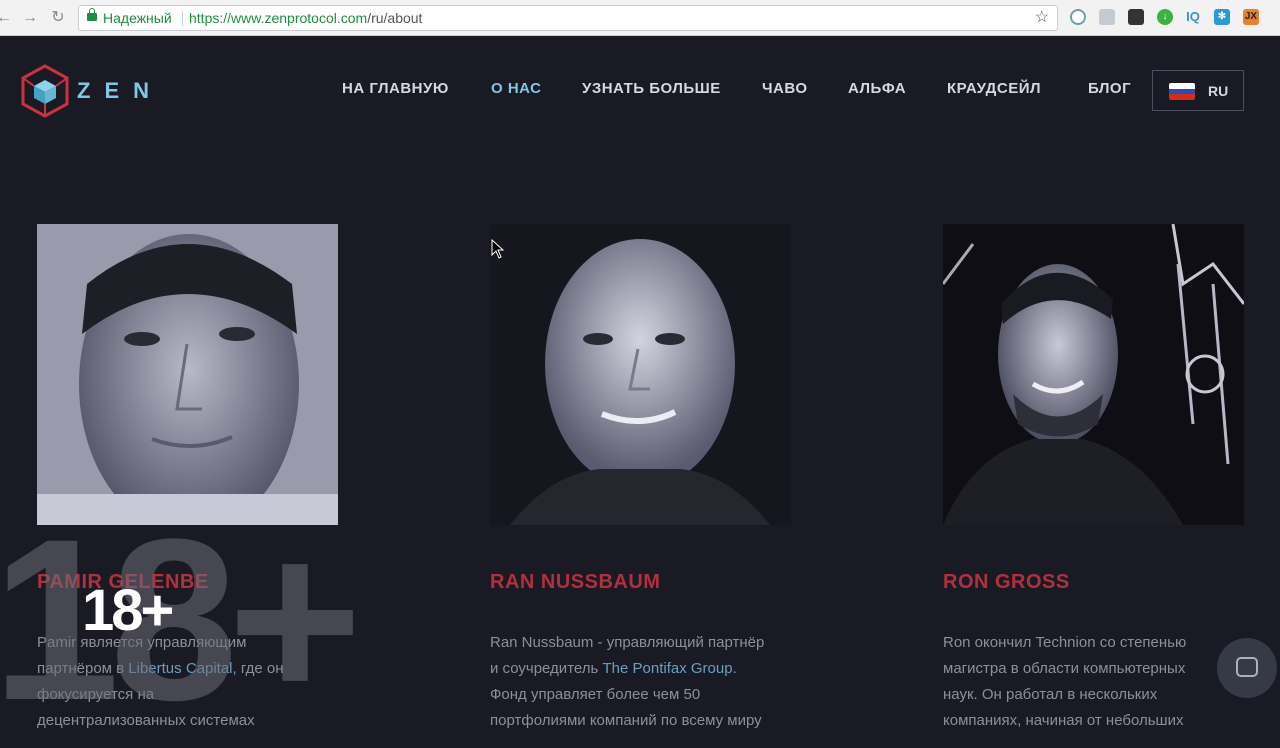  Describe the element at coordinates (1063, 720) in the screenshot. I see `bio-line: компаниях, начиная от небольших` at that location.